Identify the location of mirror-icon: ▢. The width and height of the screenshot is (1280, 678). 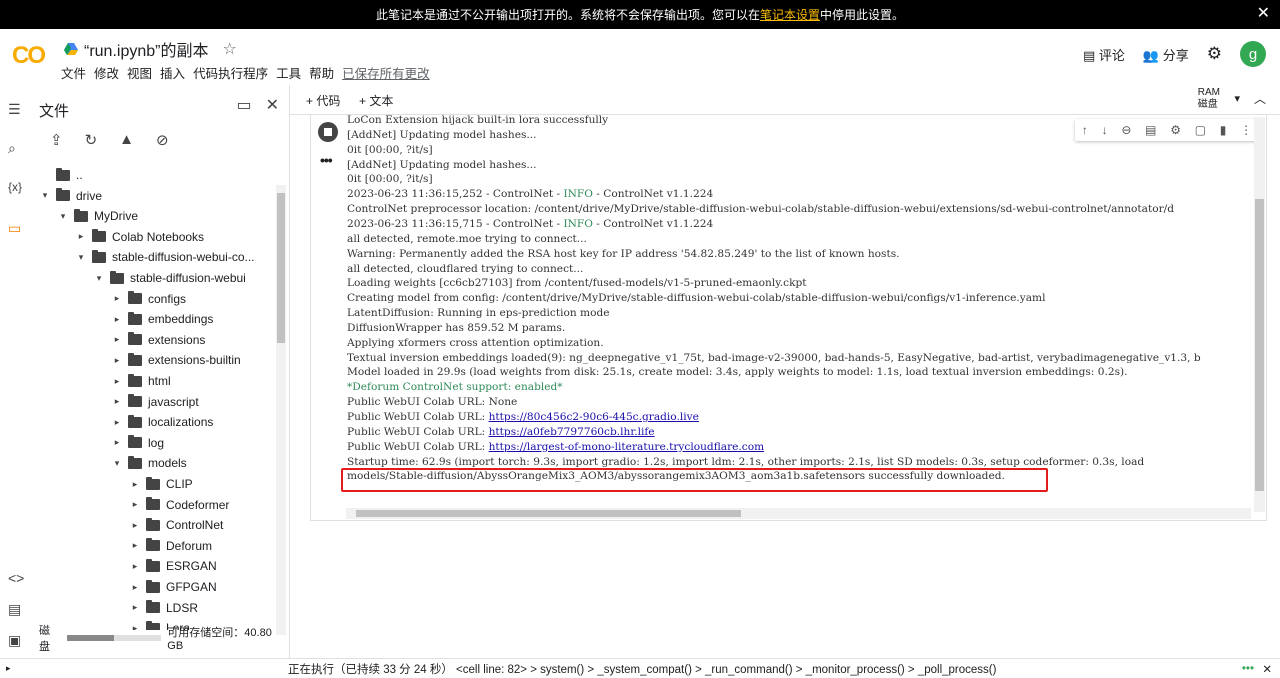
(1200, 130).